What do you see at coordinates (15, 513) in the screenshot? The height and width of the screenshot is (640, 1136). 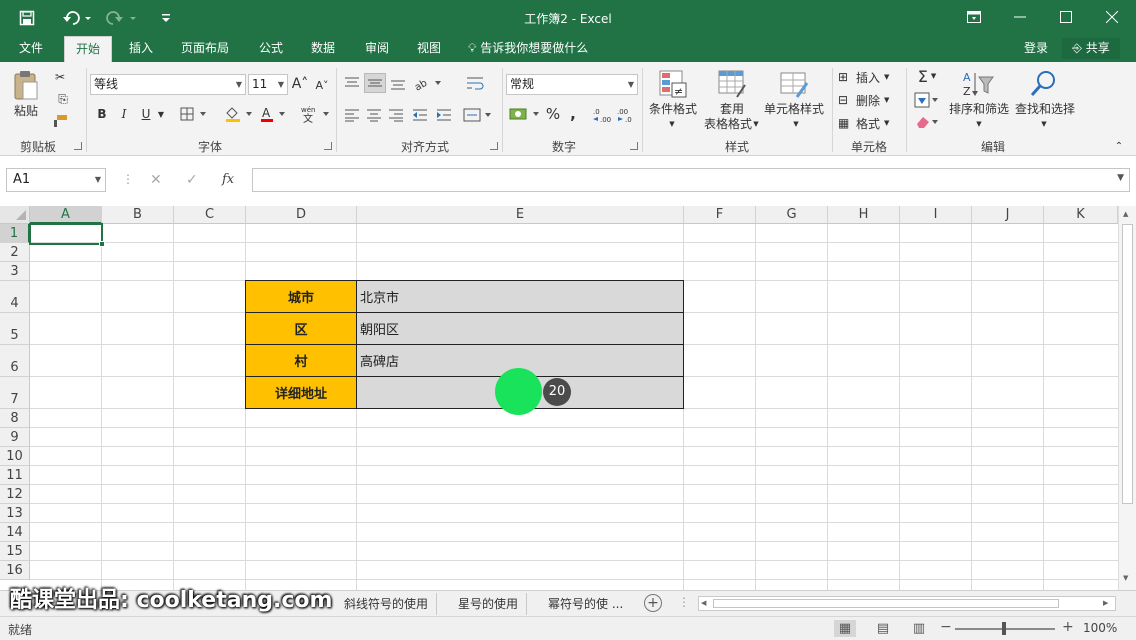 I see `row-header-13: 13` at bounding box center [15, 513].